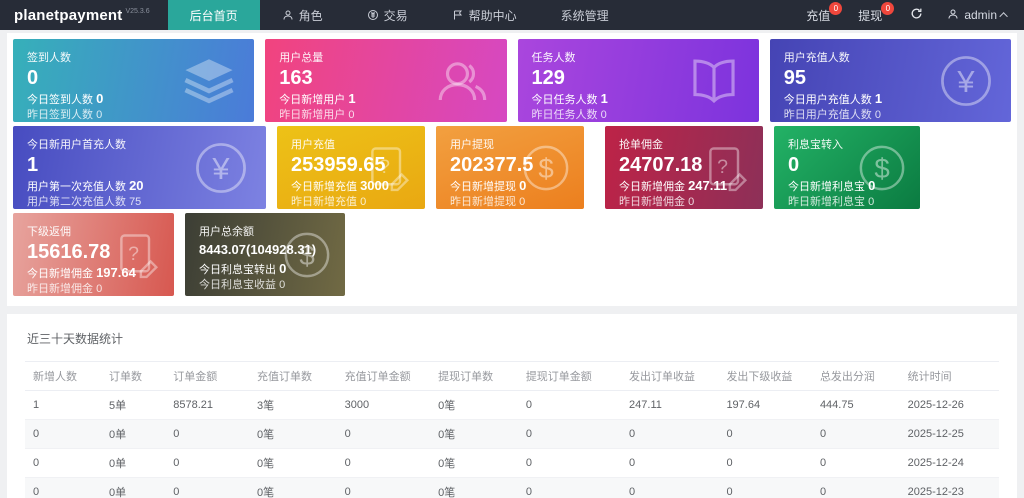  Describe the element at coordinates (585, 15) in the screenshot. I see `menu-item-system: 系统管理` at that location.